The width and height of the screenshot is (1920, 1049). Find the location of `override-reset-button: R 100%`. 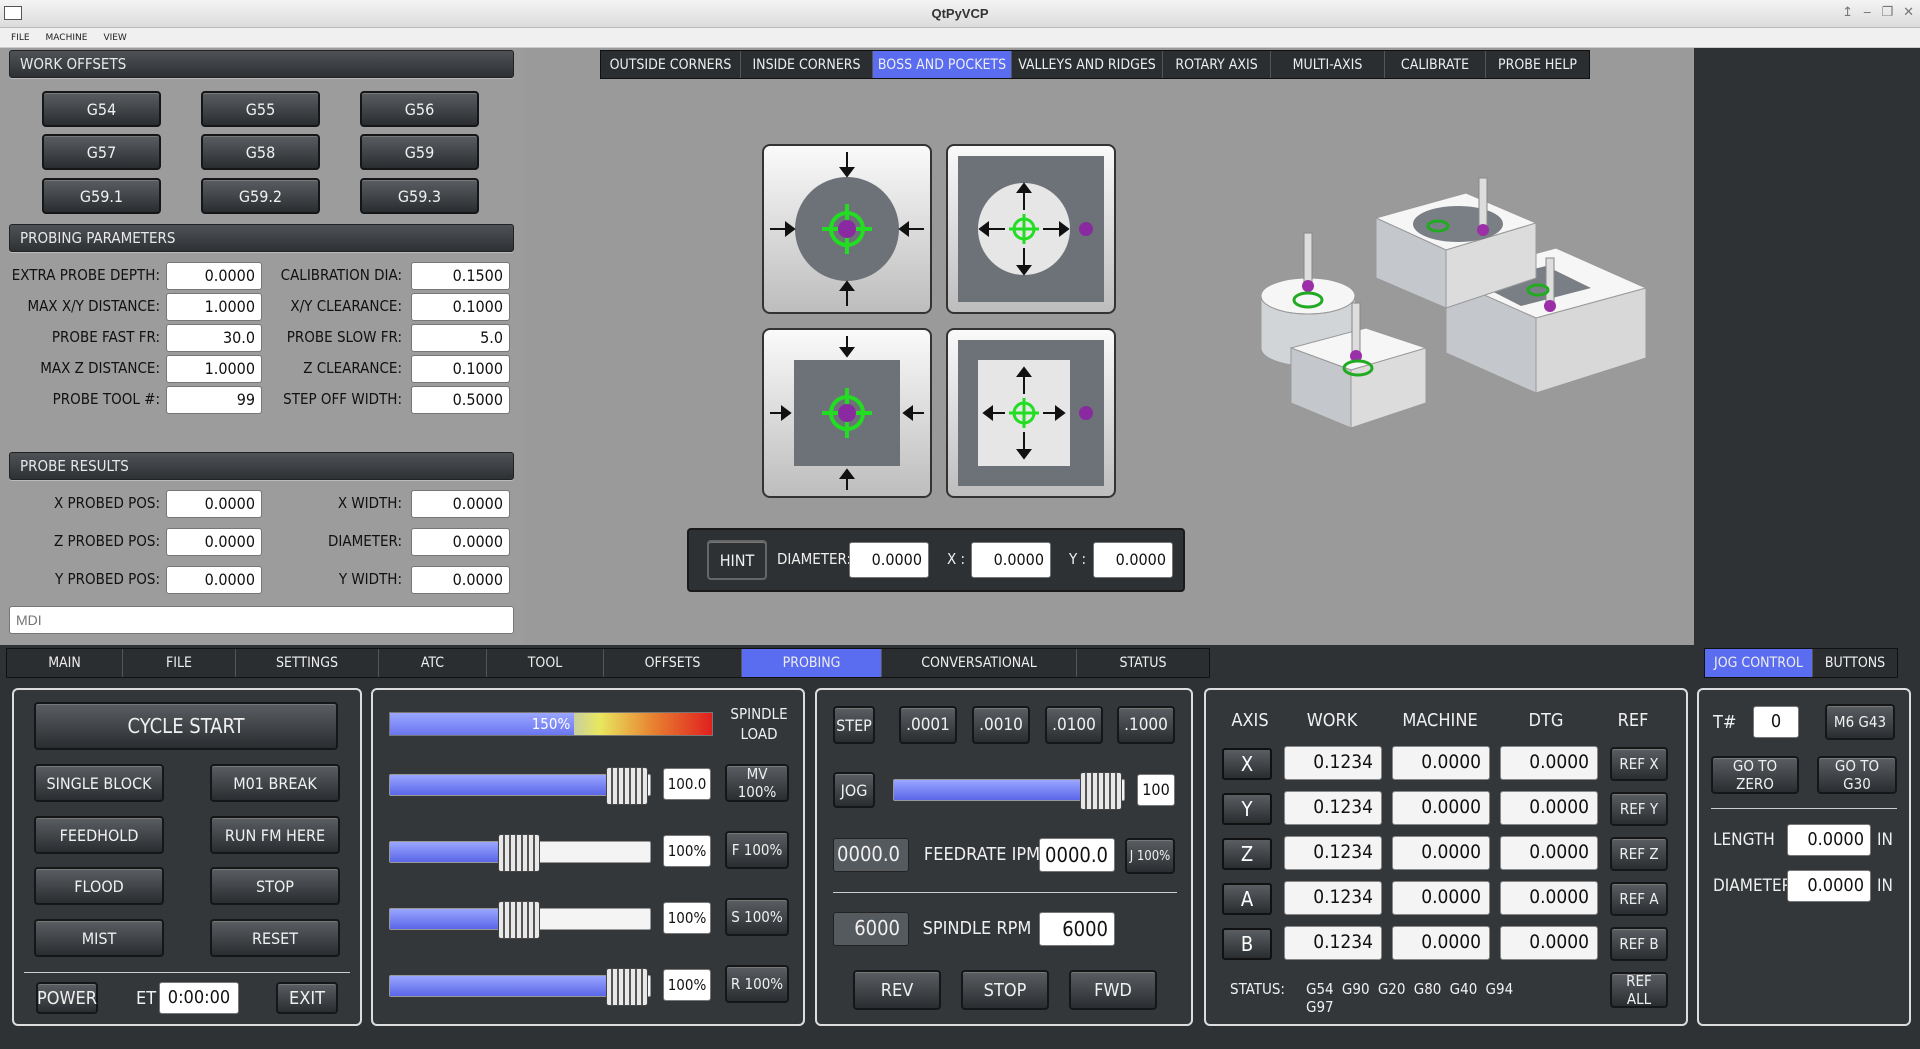

override-reset-button: R 100% is located at coordinates (757, 984).